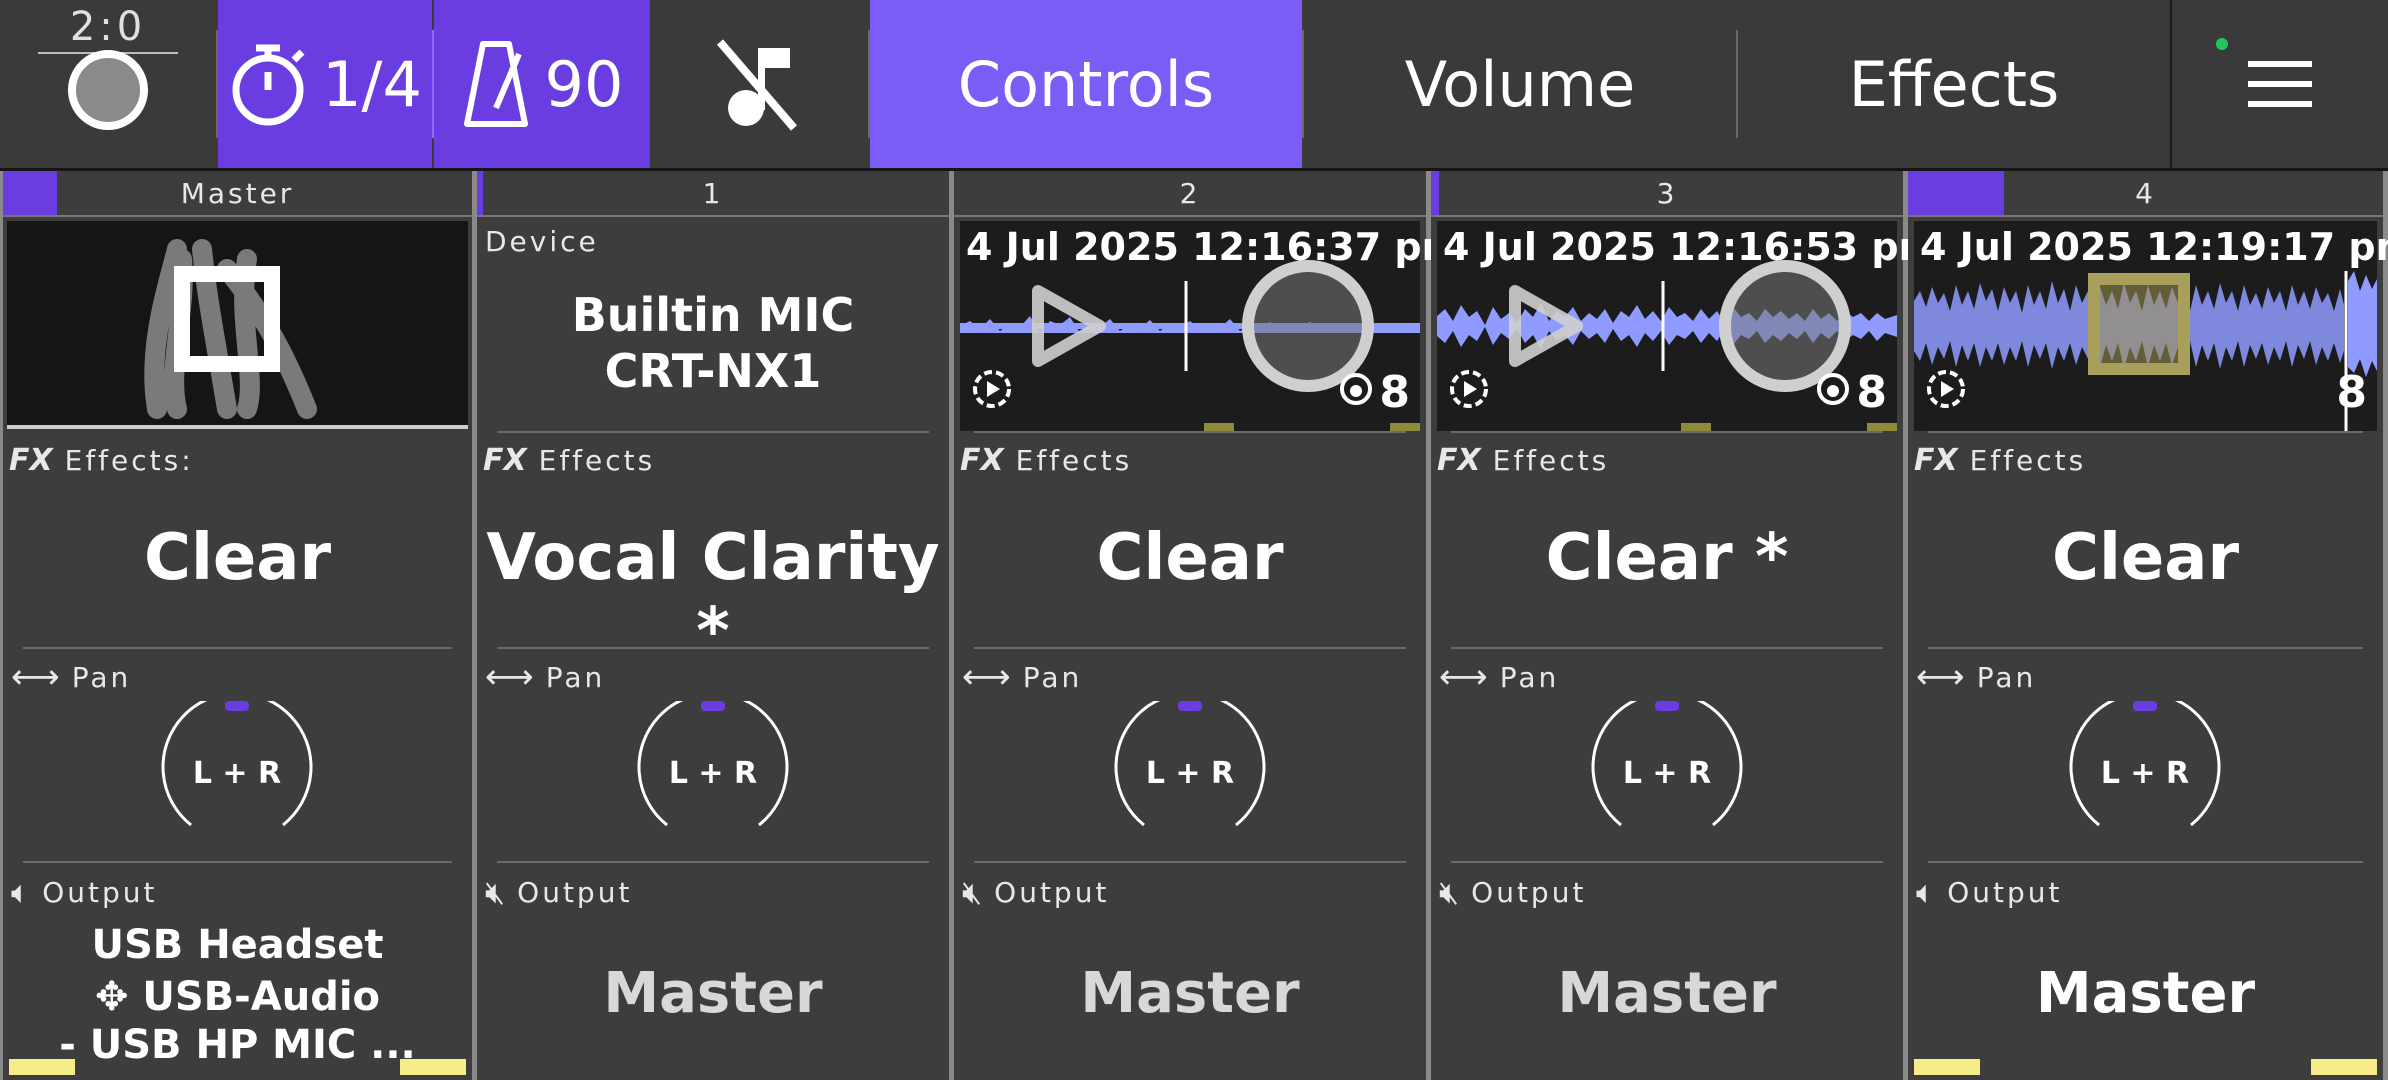 The height and width of the screenshot is (1080, 2388). I want to click on menu-button, so click(2280, 84).